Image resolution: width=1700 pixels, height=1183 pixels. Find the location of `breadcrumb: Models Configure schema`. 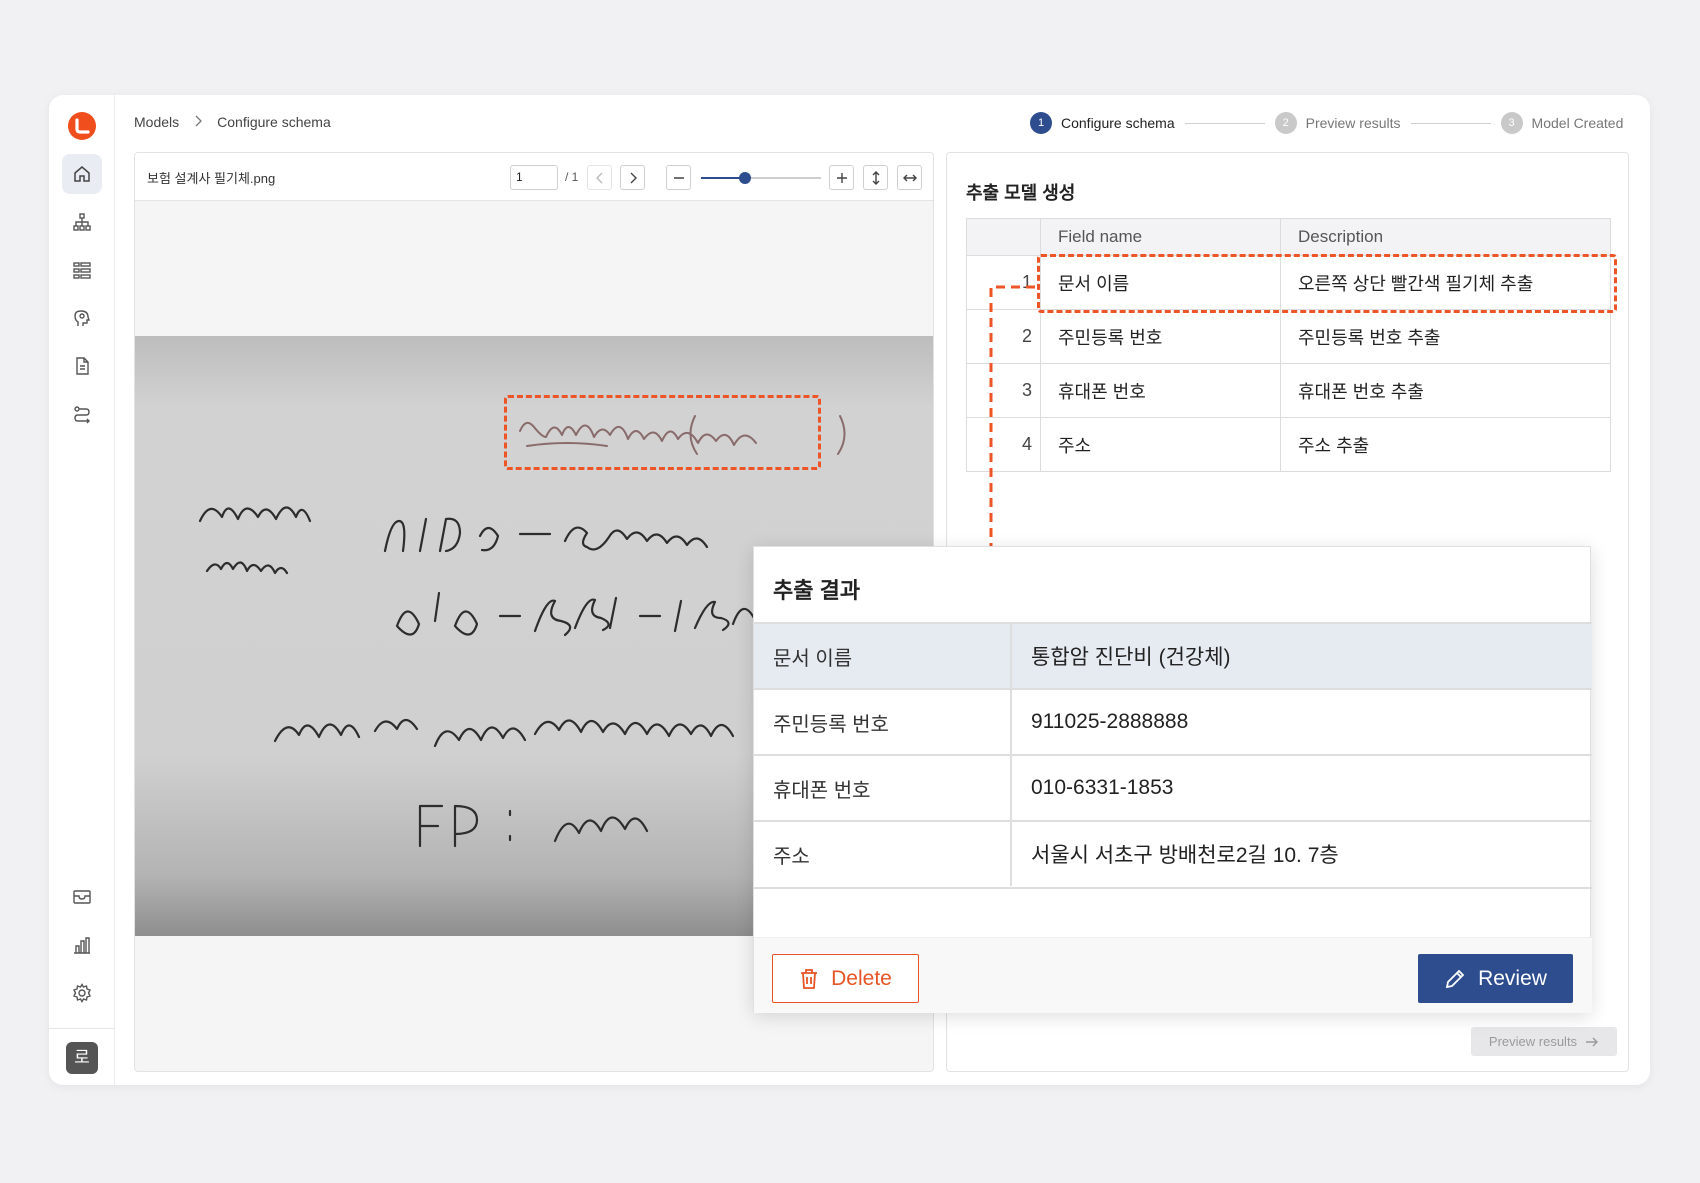

breadcrumb: Models Configure schema is located at coordinates (232, 122).